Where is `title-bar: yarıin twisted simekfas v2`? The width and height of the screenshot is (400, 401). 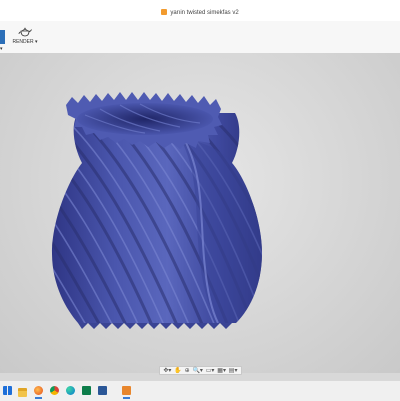
title-bar: yarıin twisted simekfas v2 is located at coordinates (200, 11).